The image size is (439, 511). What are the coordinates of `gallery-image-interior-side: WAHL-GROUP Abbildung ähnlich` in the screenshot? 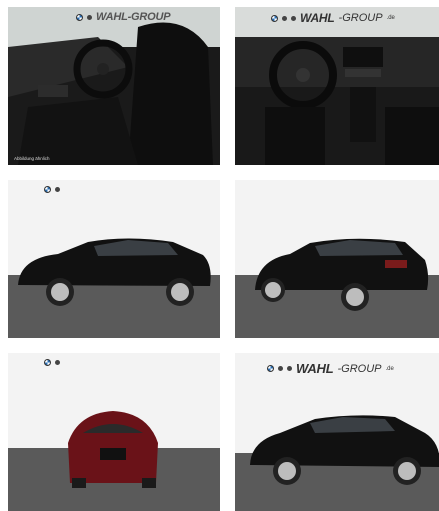 It's located at (114, 86).